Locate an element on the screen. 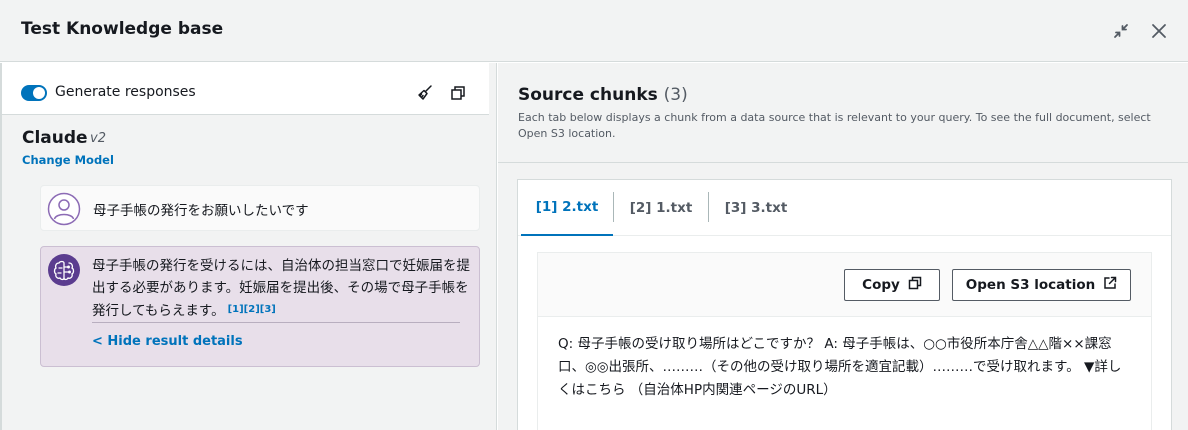  copy-button: Copy is located at coordinates (892, 285).